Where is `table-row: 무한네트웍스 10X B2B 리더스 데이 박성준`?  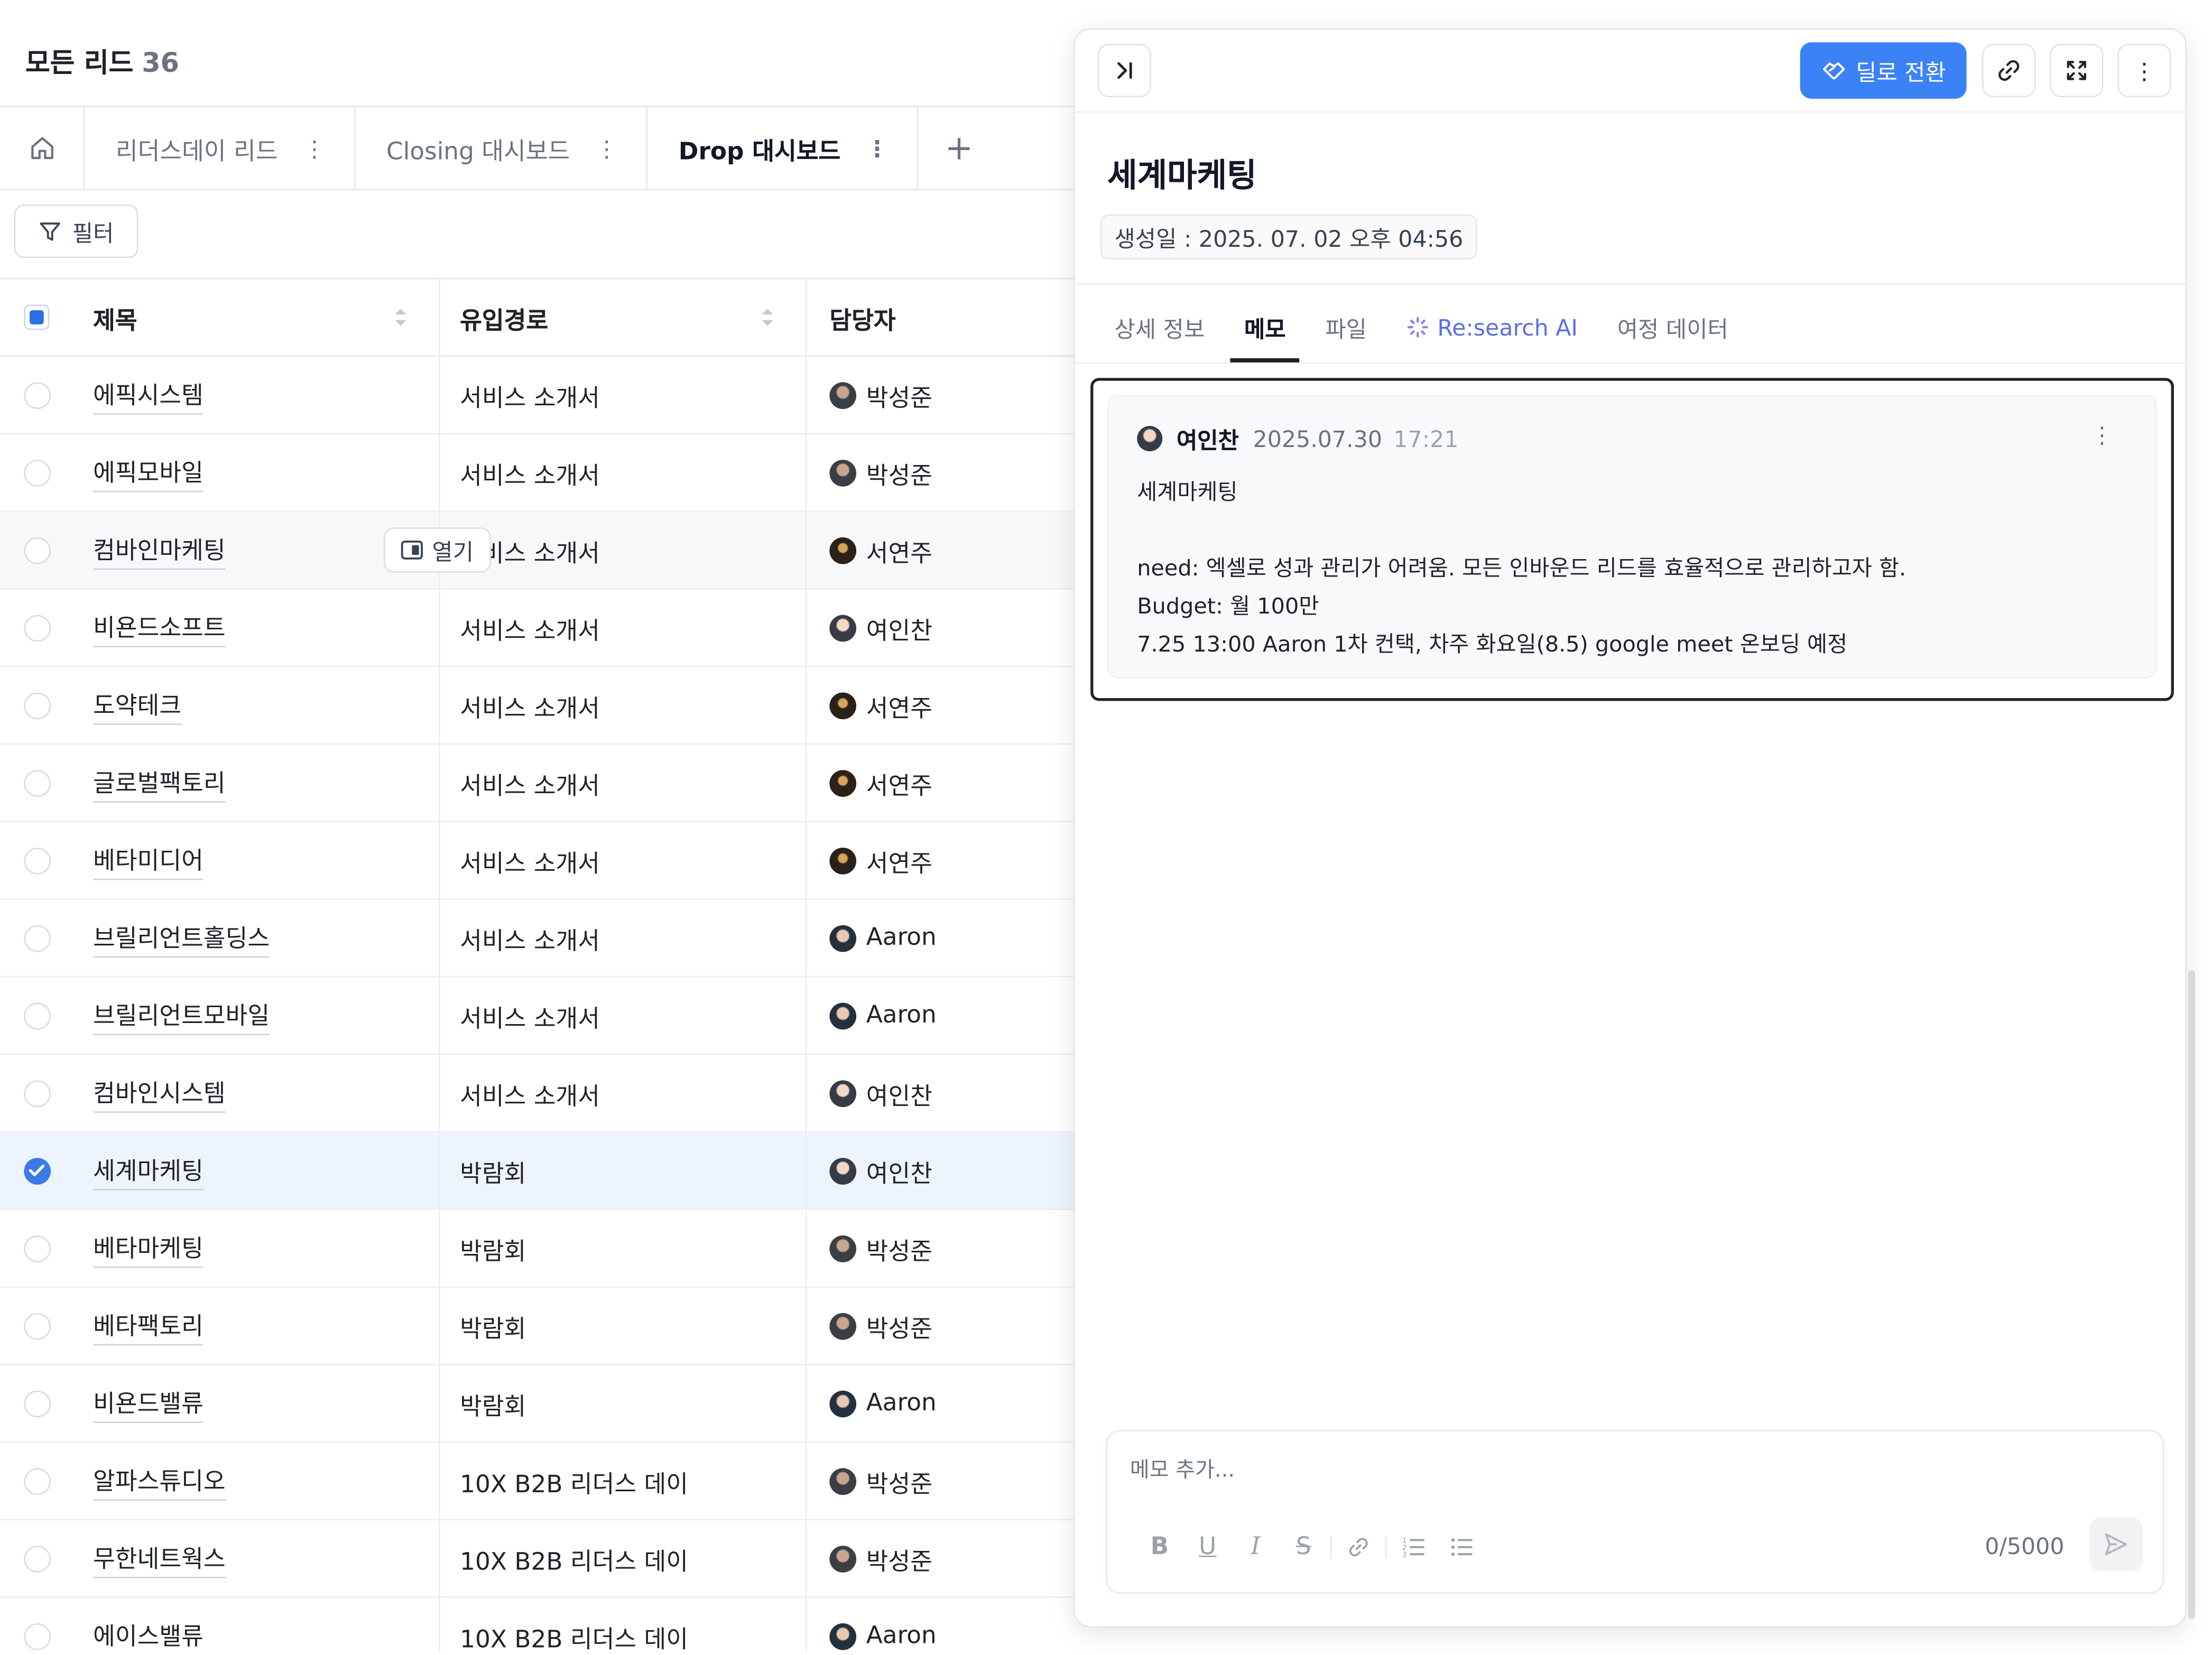
table-row: 무한네트웍스 10X B2B 리더스 데이 박성준 is located at coordinates (550, 1559).